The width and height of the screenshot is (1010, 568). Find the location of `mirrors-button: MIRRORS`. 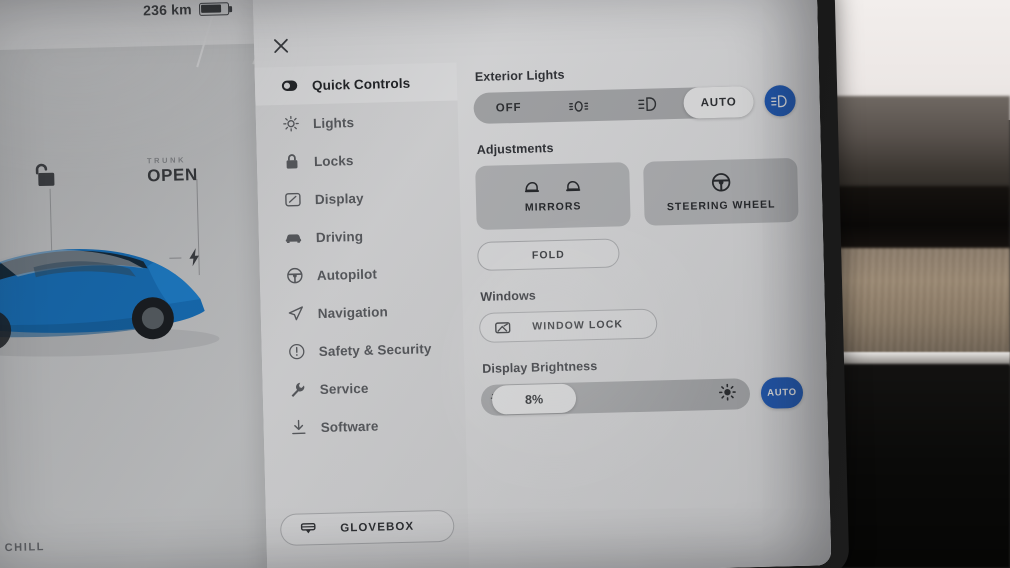

mirrors-button: MIRRORS is located at coordinates (553, 196).